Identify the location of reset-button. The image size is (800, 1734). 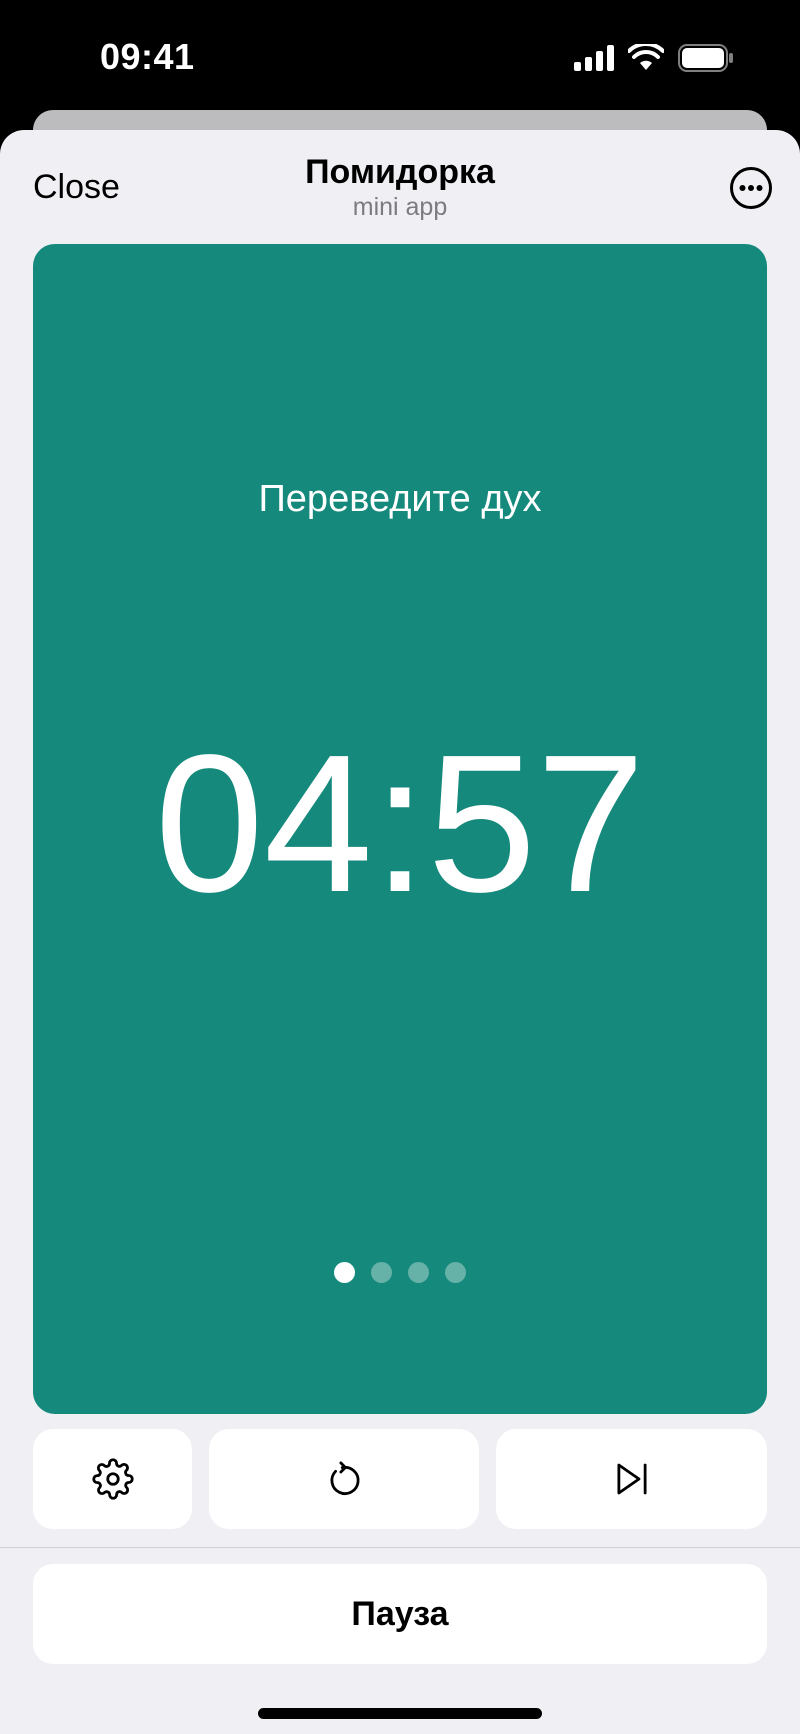
(344, 1479).